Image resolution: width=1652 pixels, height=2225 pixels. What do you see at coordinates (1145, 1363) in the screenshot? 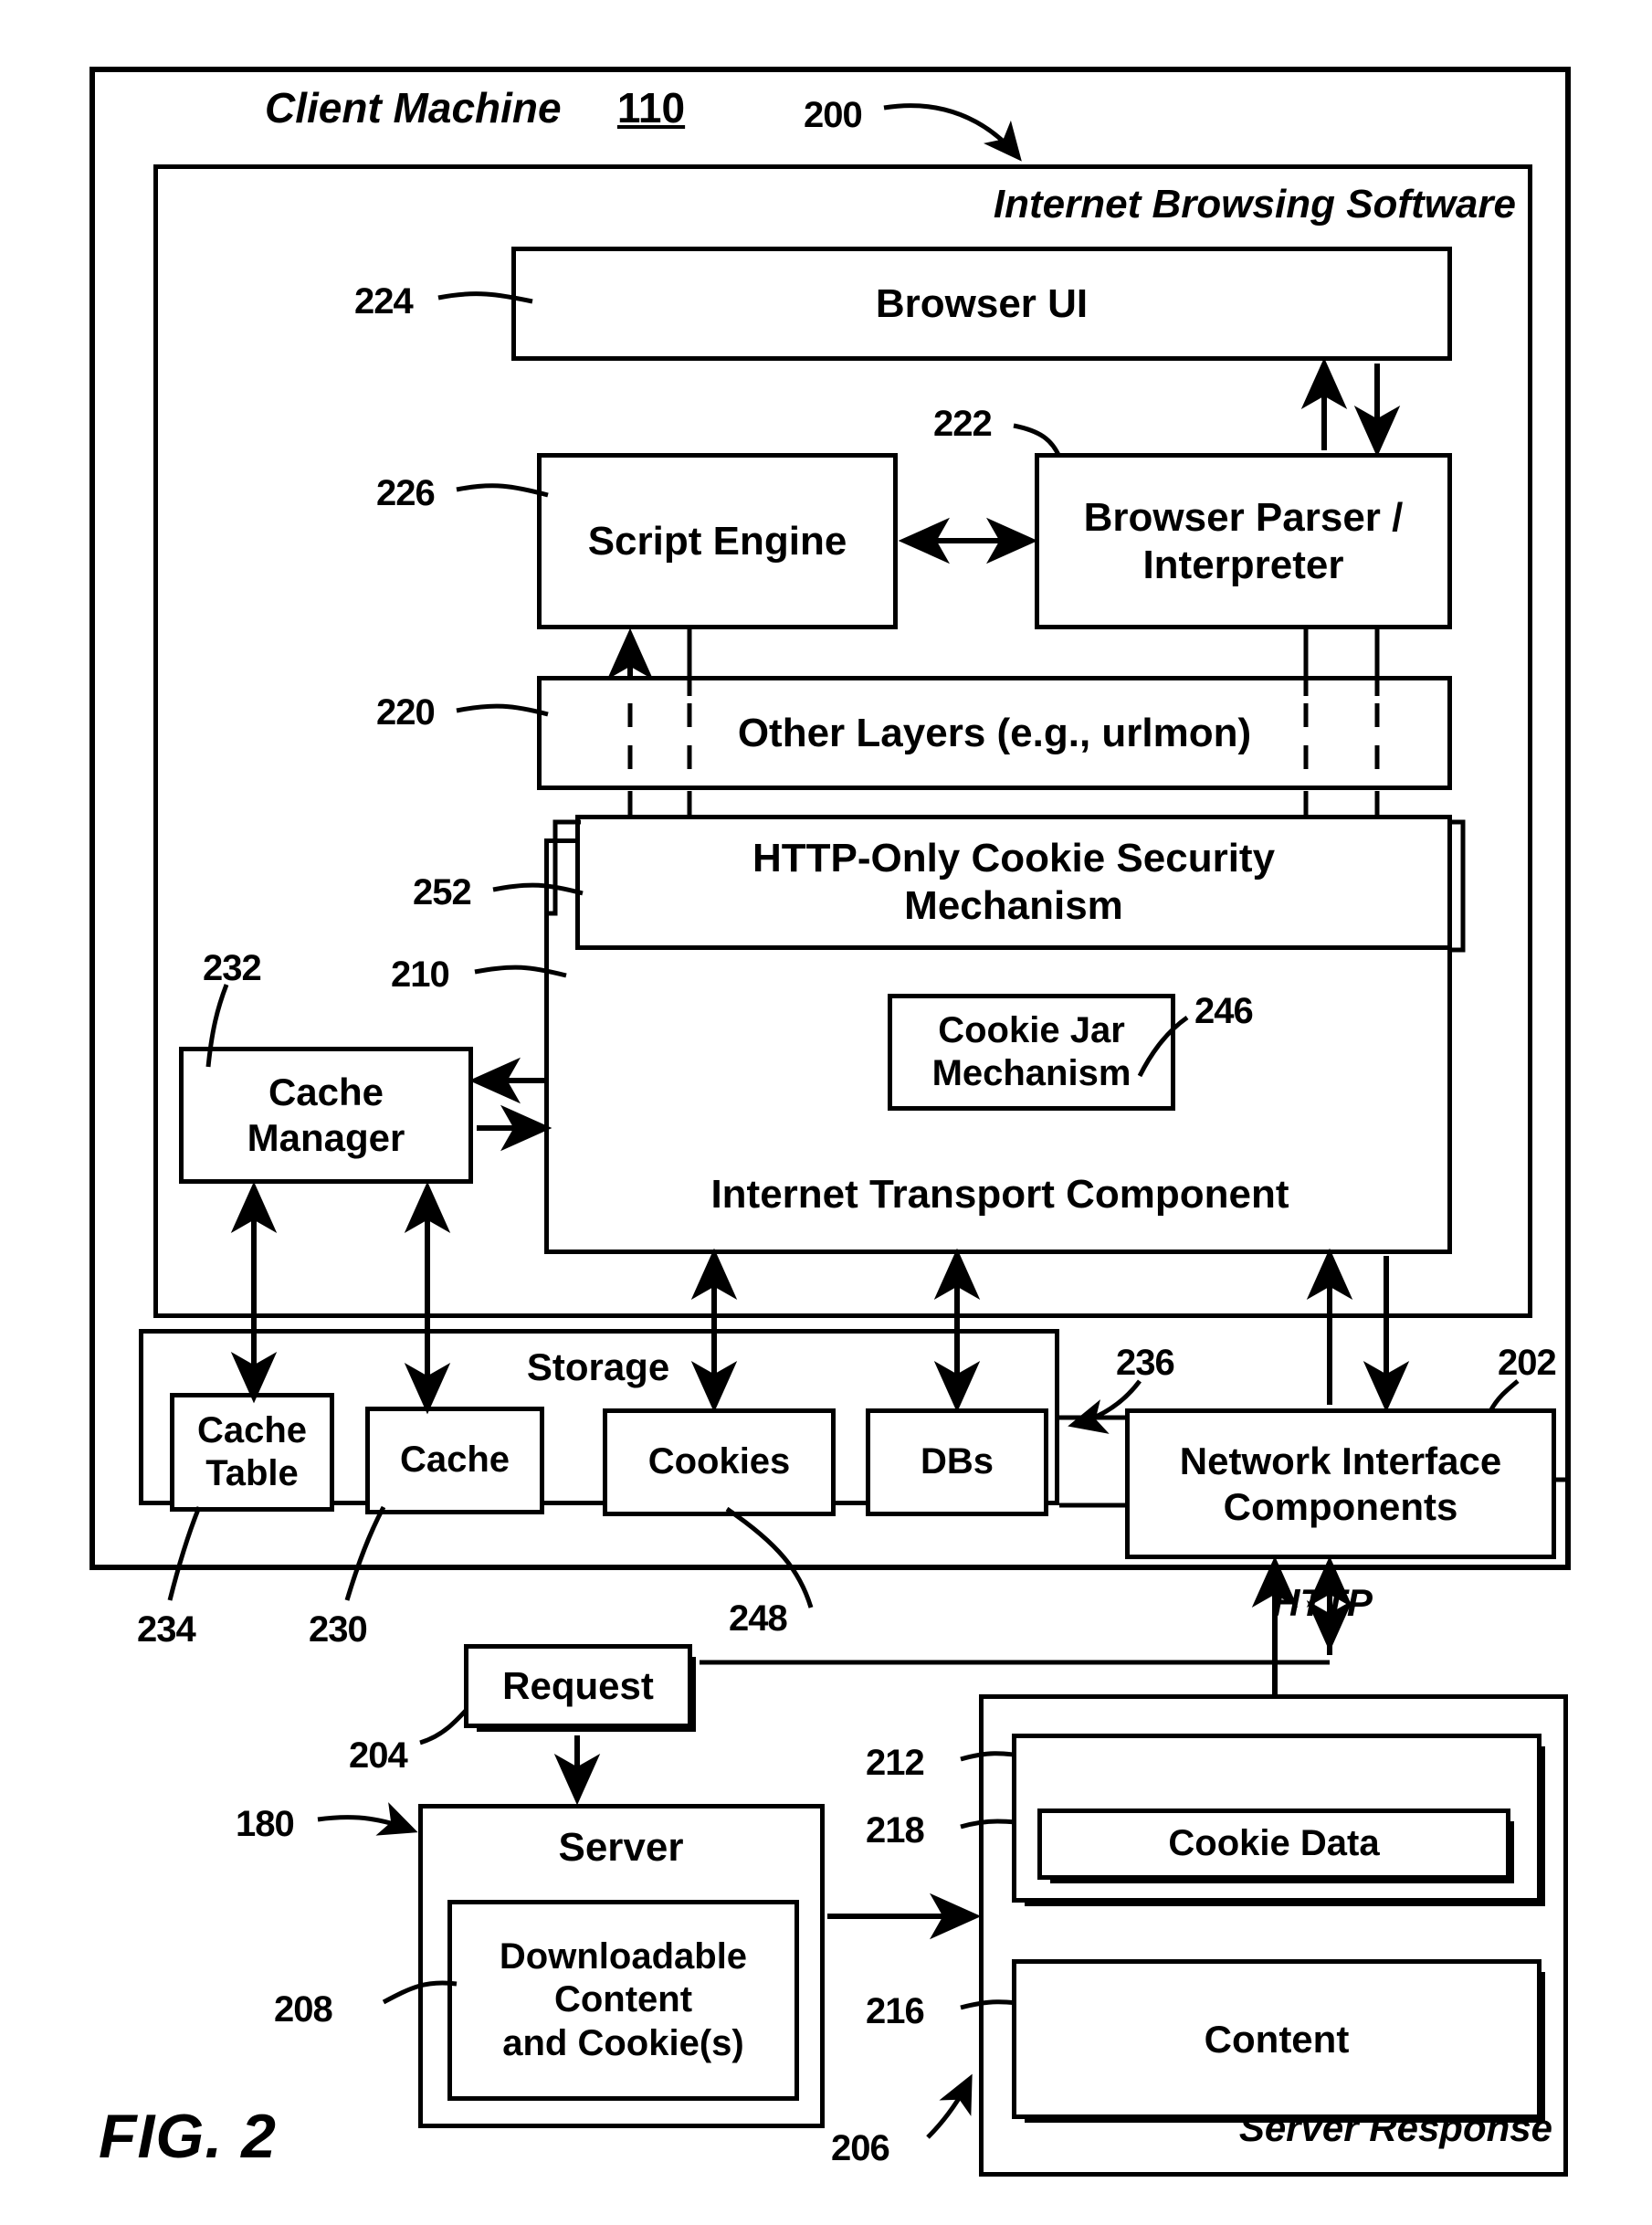
I see `ref-236: 236` at bounding box center [1145, 1363].